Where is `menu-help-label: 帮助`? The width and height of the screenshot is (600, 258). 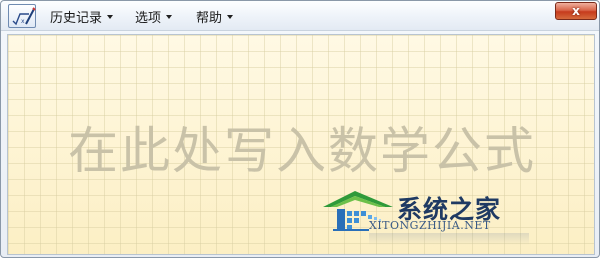 menu-help-label: 帮助 is located at coordinates (209, 18).